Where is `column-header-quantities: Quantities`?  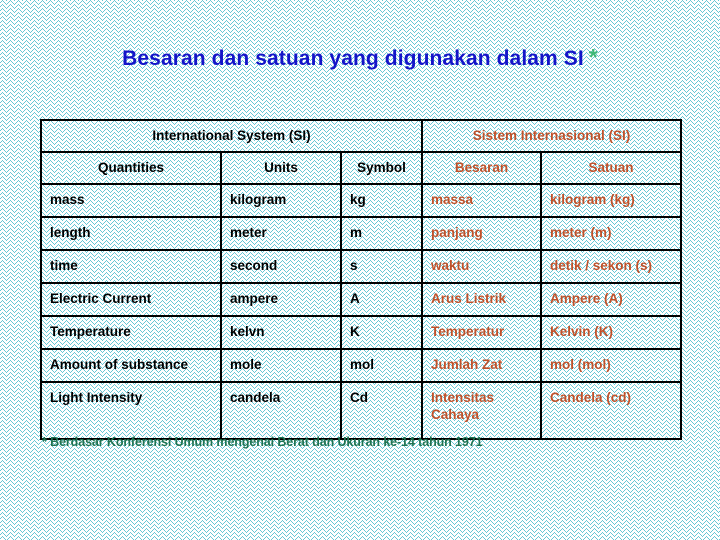 column-header-quantities: Quantities is located at coordinates (131, 168).